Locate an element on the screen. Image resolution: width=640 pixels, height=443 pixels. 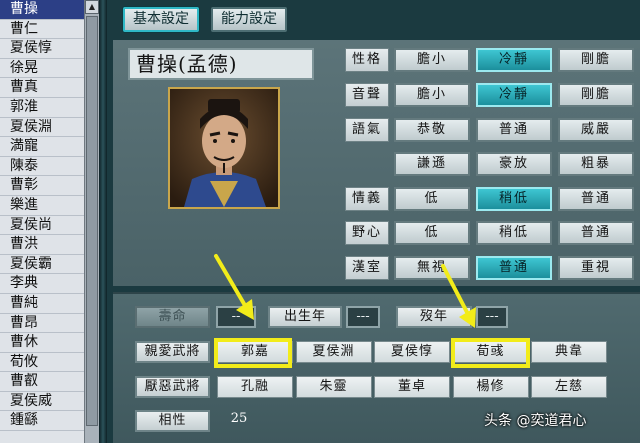
list-item: 夏侯惇 is located at coordinates (42, 49).